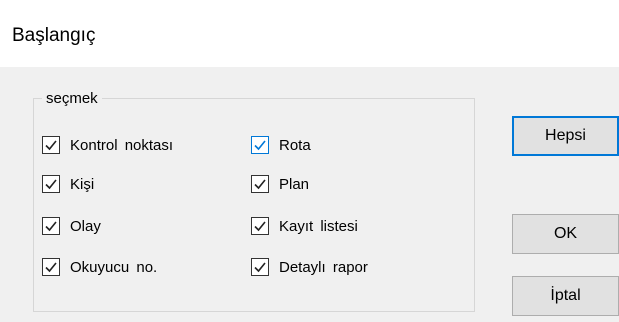 The width and height of the screenshot is (619, 322). I want to click on checkbox-label: Detaylı rapor, so click(323, 267).